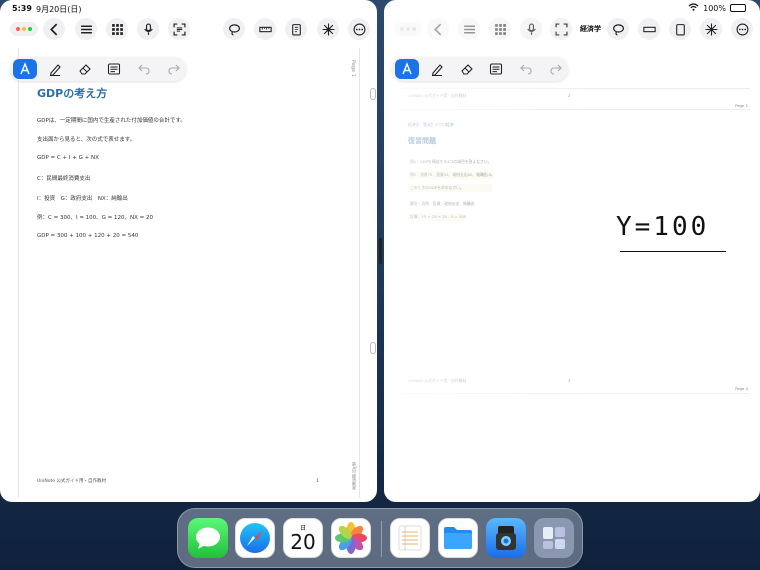 The image size is (760, 570). Describe the element at coordinates (95, 218) in the screenshot. I see `note-line: 例：C = 300、I = 100、G = 120、NX = 20` at that location.